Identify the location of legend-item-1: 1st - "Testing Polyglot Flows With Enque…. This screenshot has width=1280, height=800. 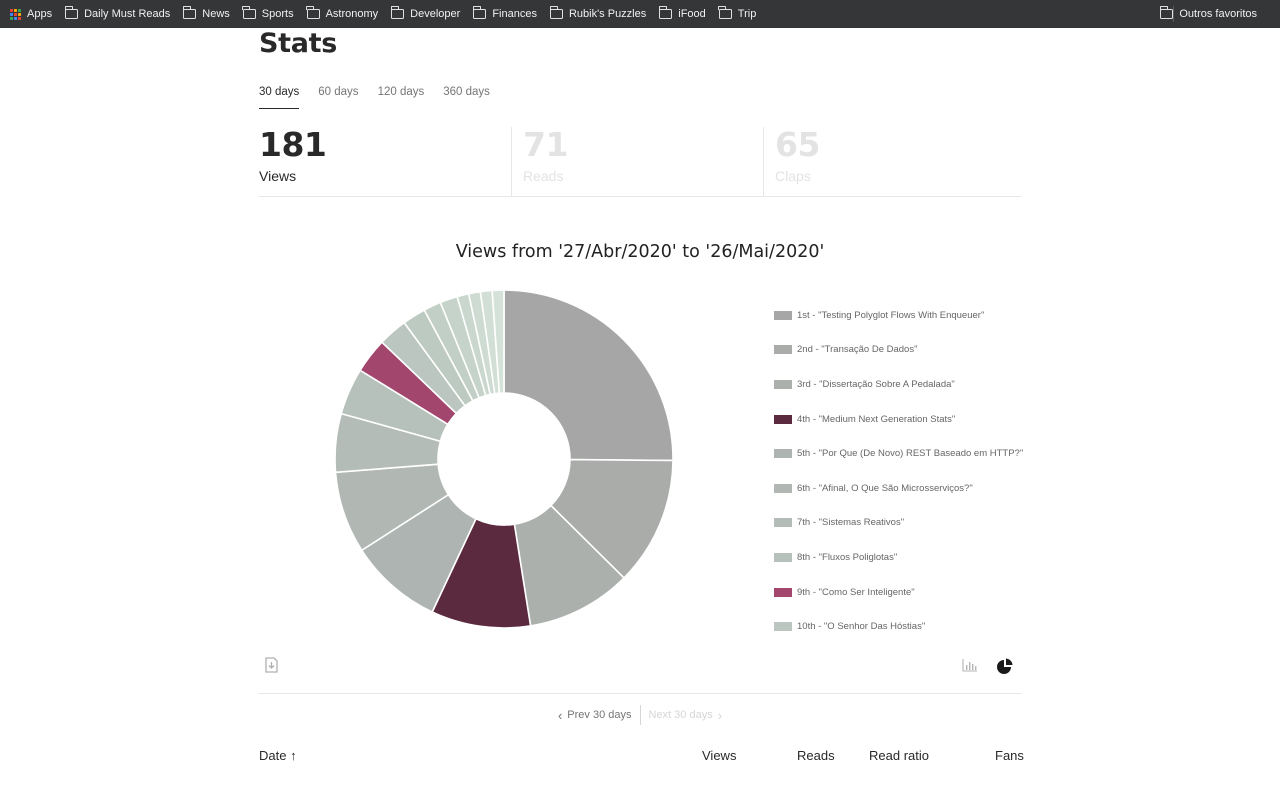
(898, 315).